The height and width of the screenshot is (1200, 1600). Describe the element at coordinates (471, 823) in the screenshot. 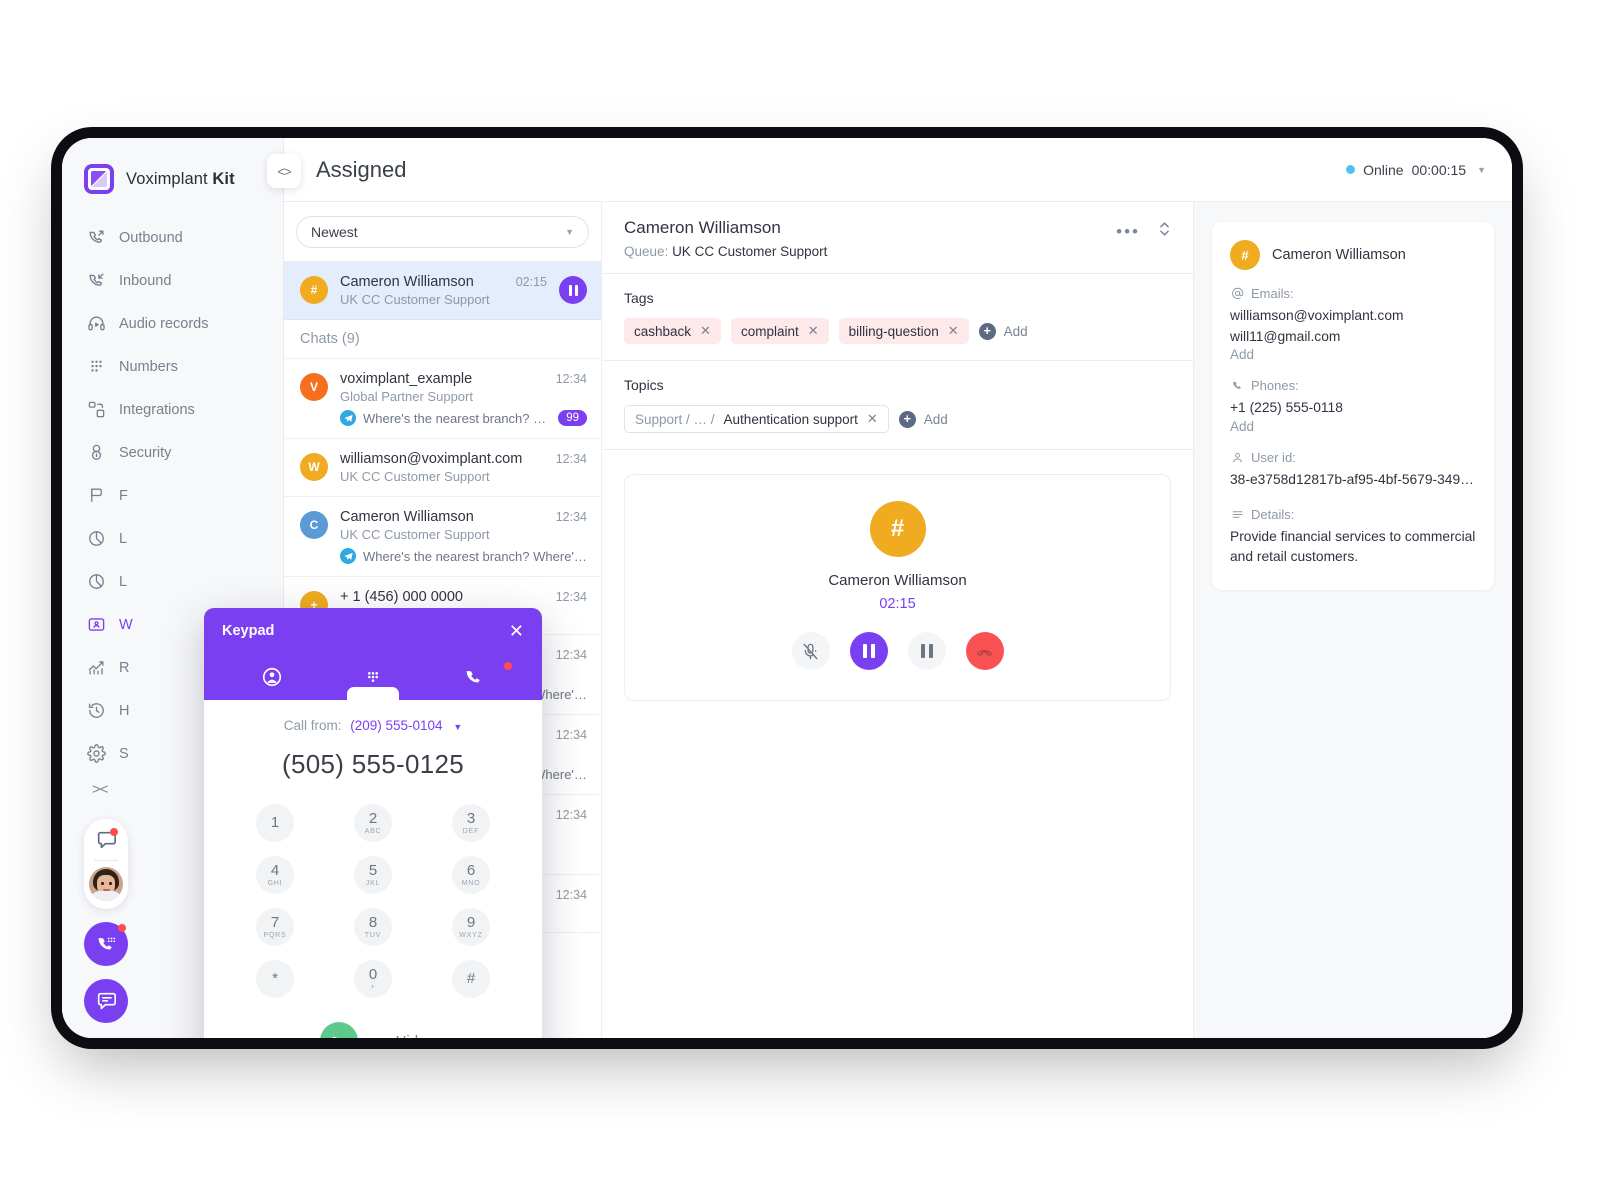

I see `key-3: 3 DEF` at that location.